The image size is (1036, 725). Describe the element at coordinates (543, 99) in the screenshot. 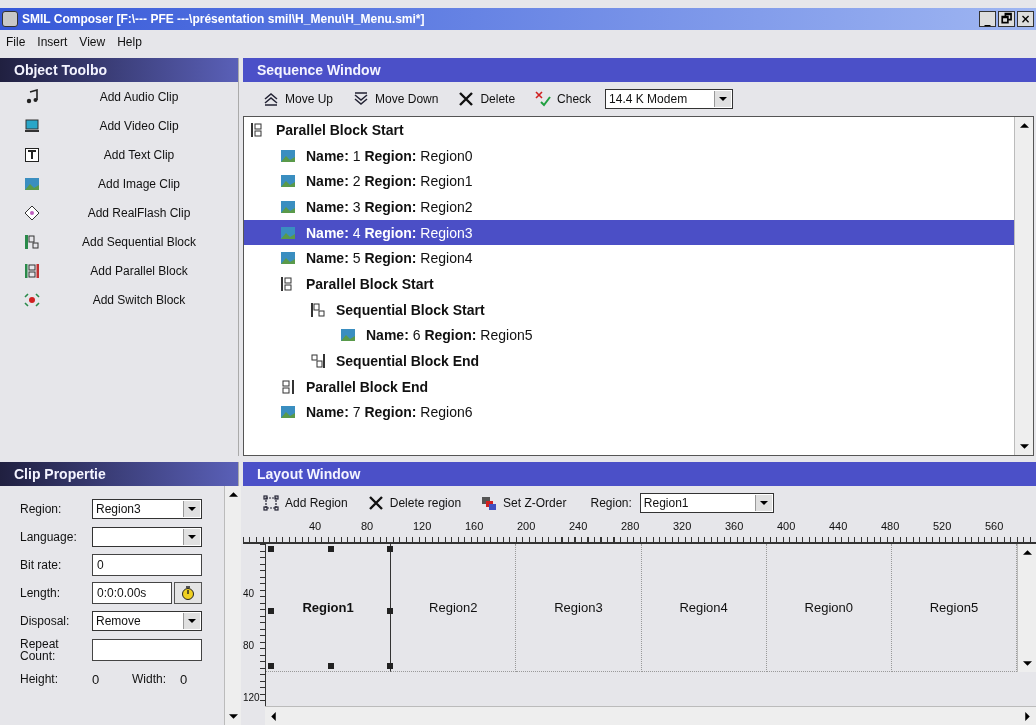

I see `check-icon` at that location.